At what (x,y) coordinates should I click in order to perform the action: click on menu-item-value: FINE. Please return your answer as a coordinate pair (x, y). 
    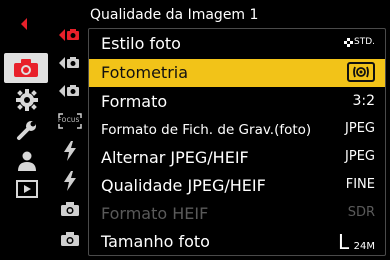
    Looking at the image, I should click on (360, 184).